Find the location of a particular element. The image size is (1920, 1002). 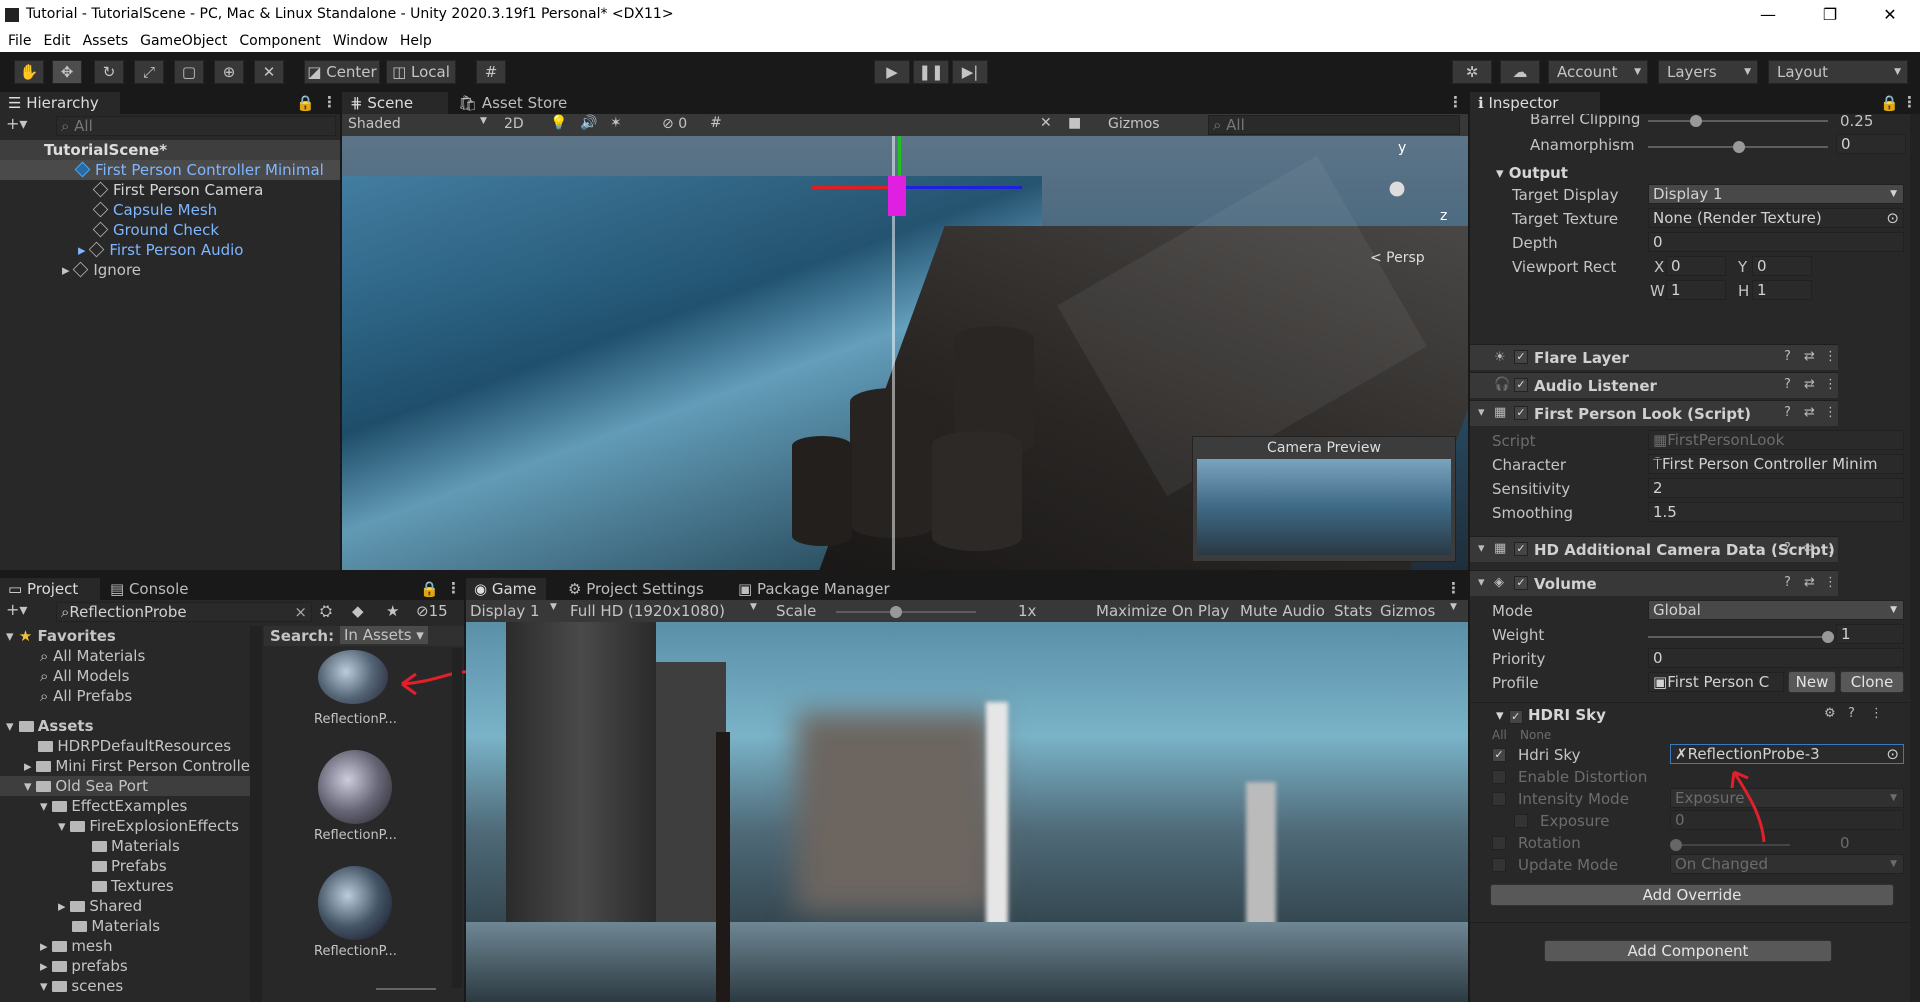

intensity-mode-dropdown: Exposure ▼ is located at coordinates (1787, 798).